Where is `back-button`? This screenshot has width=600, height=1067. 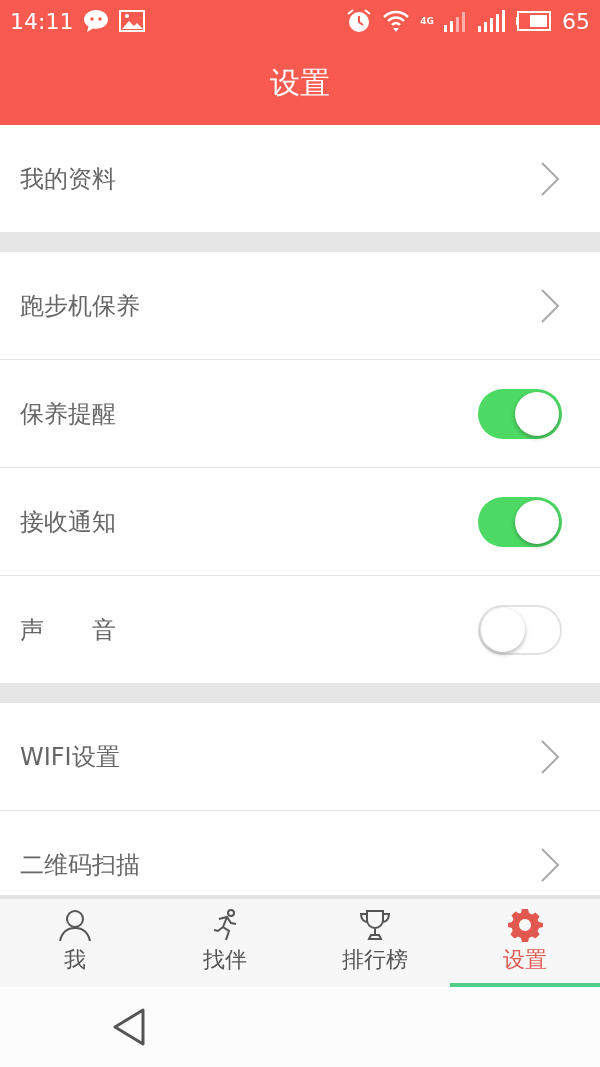 back-button is located at coordinates (129, 1027).